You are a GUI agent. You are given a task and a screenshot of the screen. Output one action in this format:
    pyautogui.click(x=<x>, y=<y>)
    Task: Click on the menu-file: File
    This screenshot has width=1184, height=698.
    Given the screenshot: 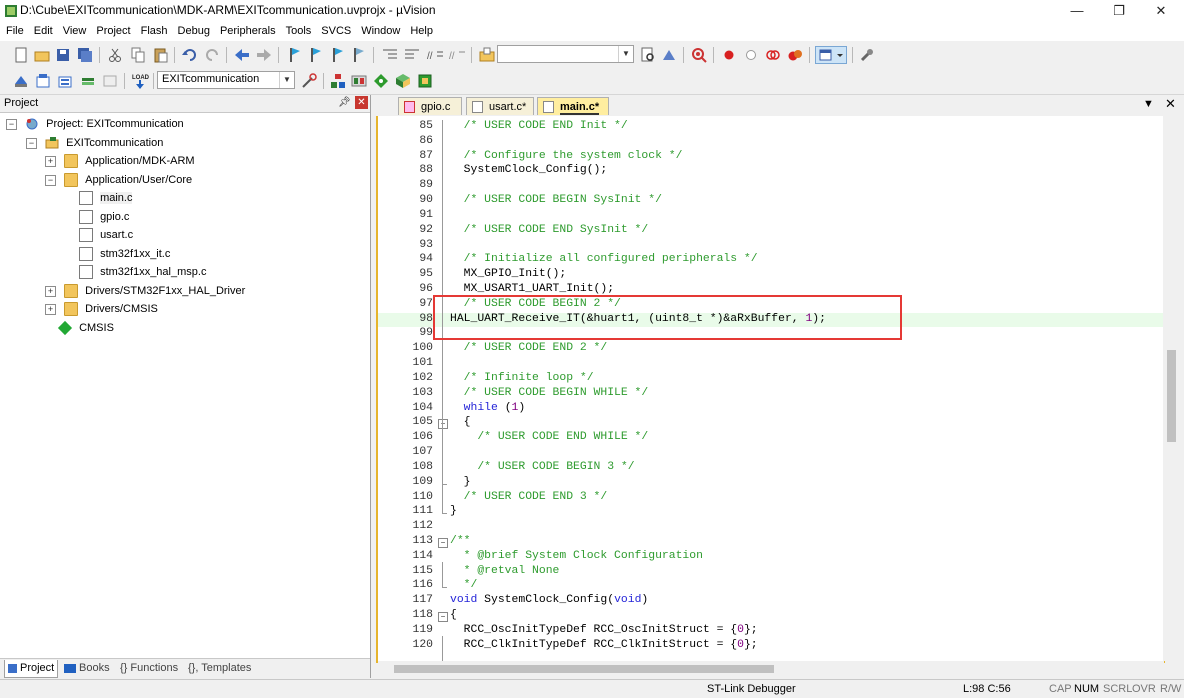 What is the action you would take?
    pyautogui.click(x=15, y=31)
    